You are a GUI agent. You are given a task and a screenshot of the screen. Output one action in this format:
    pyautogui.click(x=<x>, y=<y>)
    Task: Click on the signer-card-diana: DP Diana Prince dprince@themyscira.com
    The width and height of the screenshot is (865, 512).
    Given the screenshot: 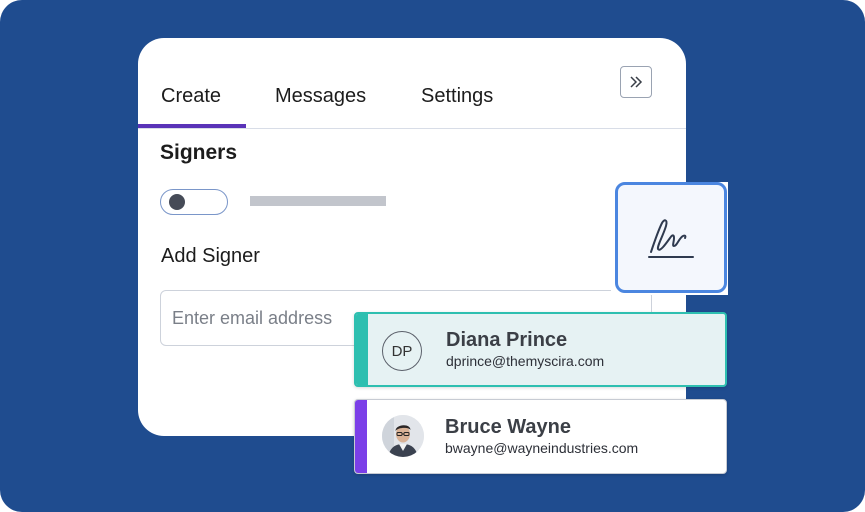 What is the action you would take?
    pyautogui.click(x=540, y=349)
    